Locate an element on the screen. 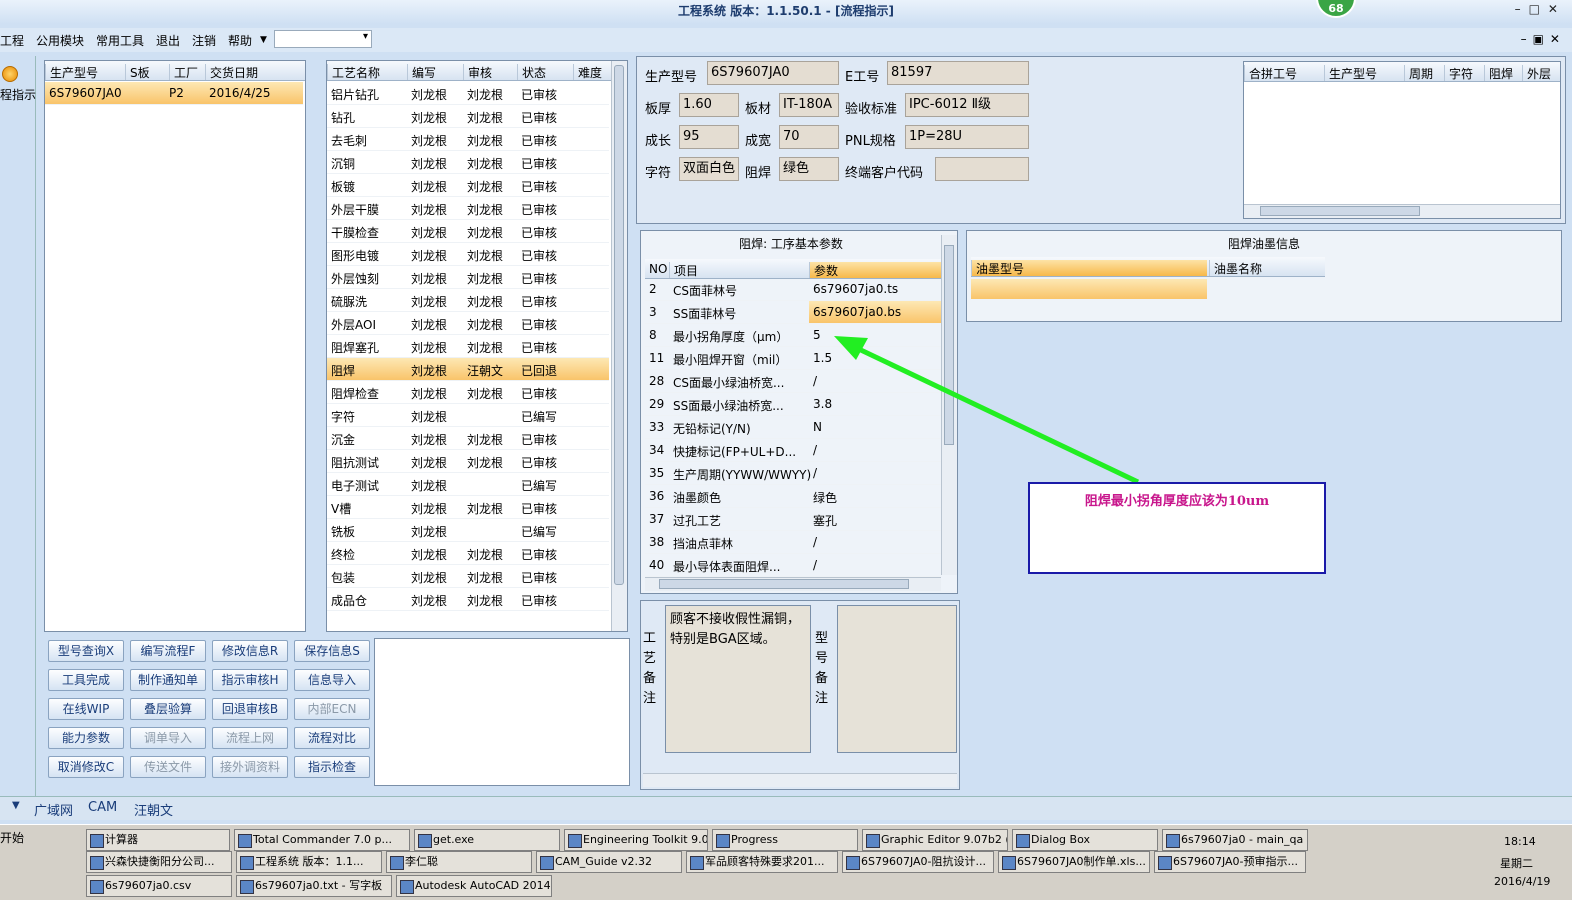 The width and height of the screenshot is (1572, 900). menu-logout: 注销 is located at coordinates (204, 40).